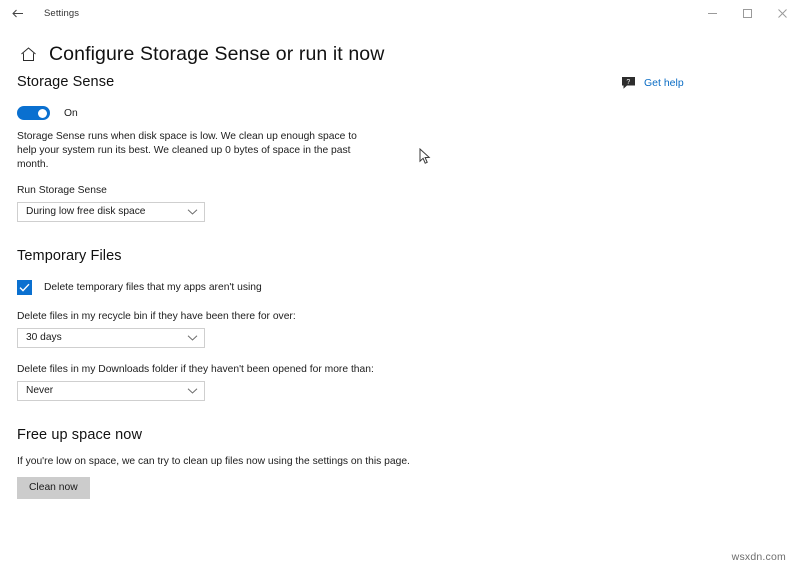 Image resolution: width=800 pixels, height=572 pixels. Describe the element at coordinates (217, 53) in the screenshot. I see `page-title: Configure Storage Sense or run it now` at that location.